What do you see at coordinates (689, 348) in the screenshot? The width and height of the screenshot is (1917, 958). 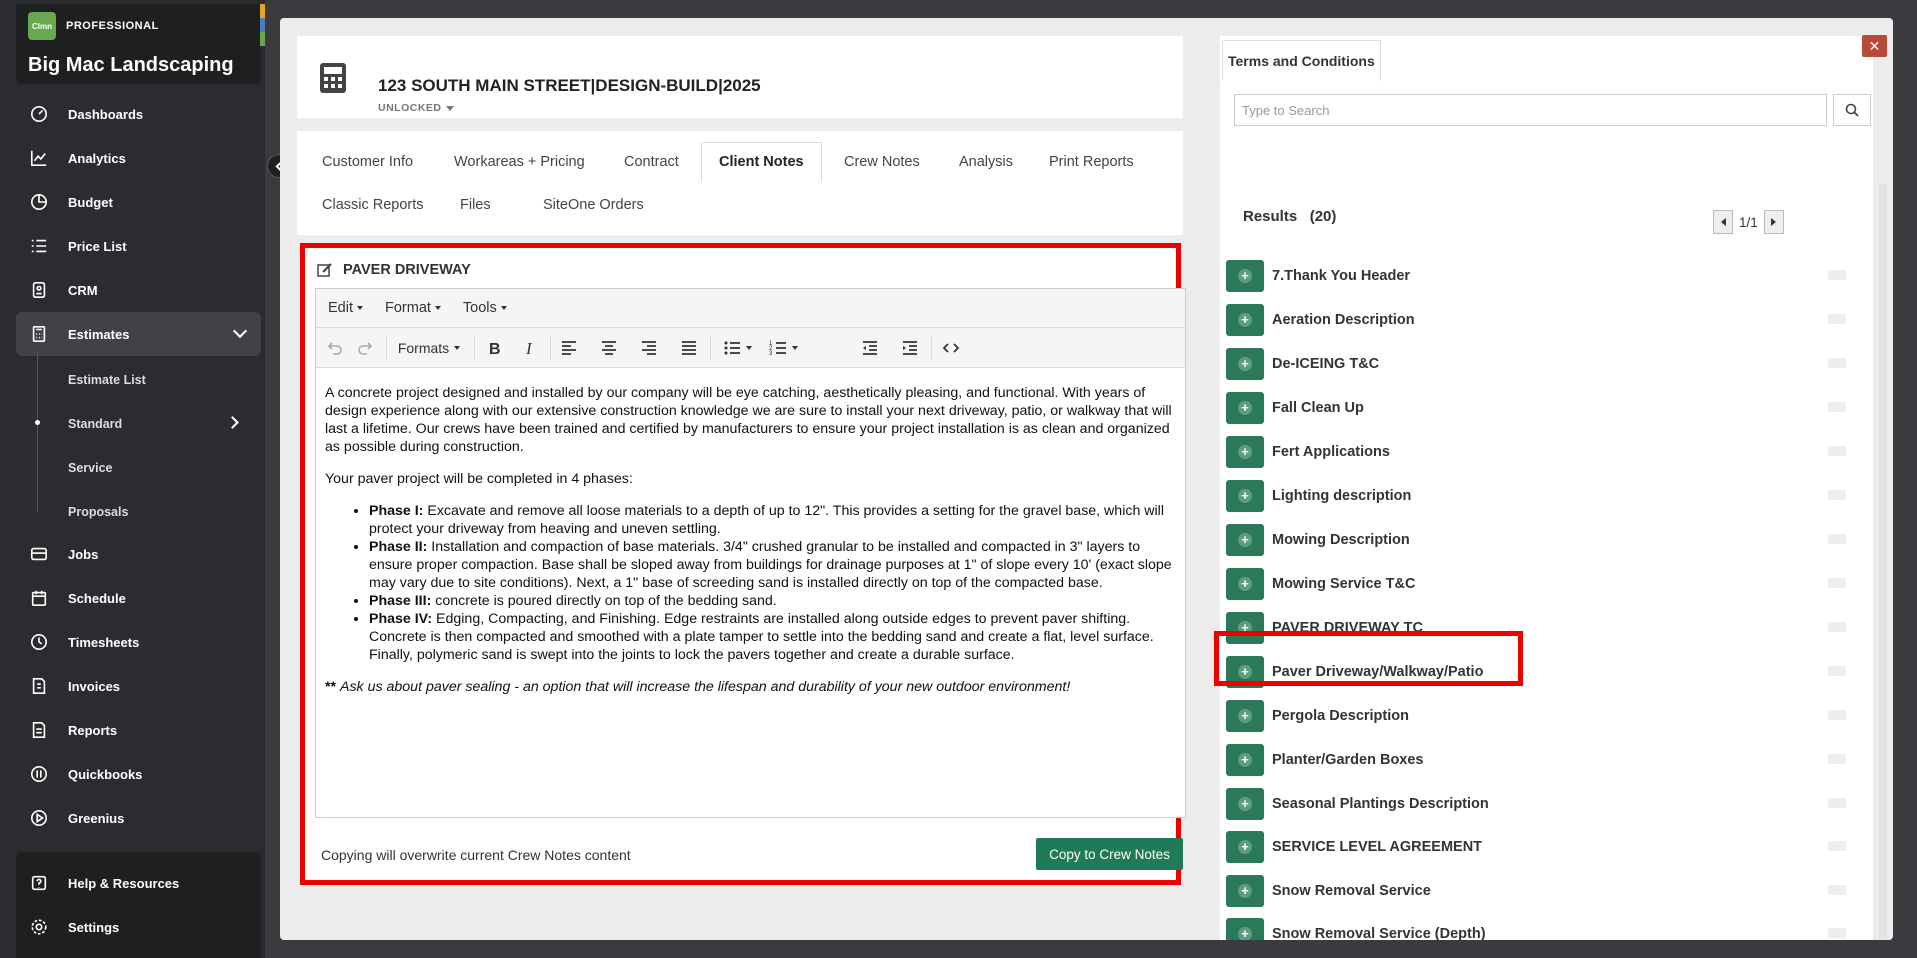 I see `align-justify-icon` at bounding box center [689, 348].